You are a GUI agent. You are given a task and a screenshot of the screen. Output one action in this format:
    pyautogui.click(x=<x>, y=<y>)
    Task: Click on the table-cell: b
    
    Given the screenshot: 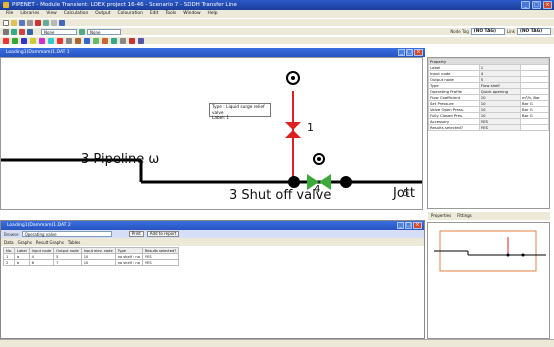 What is the action you would take?
    pyautogui.click(x=21, y=262)
    